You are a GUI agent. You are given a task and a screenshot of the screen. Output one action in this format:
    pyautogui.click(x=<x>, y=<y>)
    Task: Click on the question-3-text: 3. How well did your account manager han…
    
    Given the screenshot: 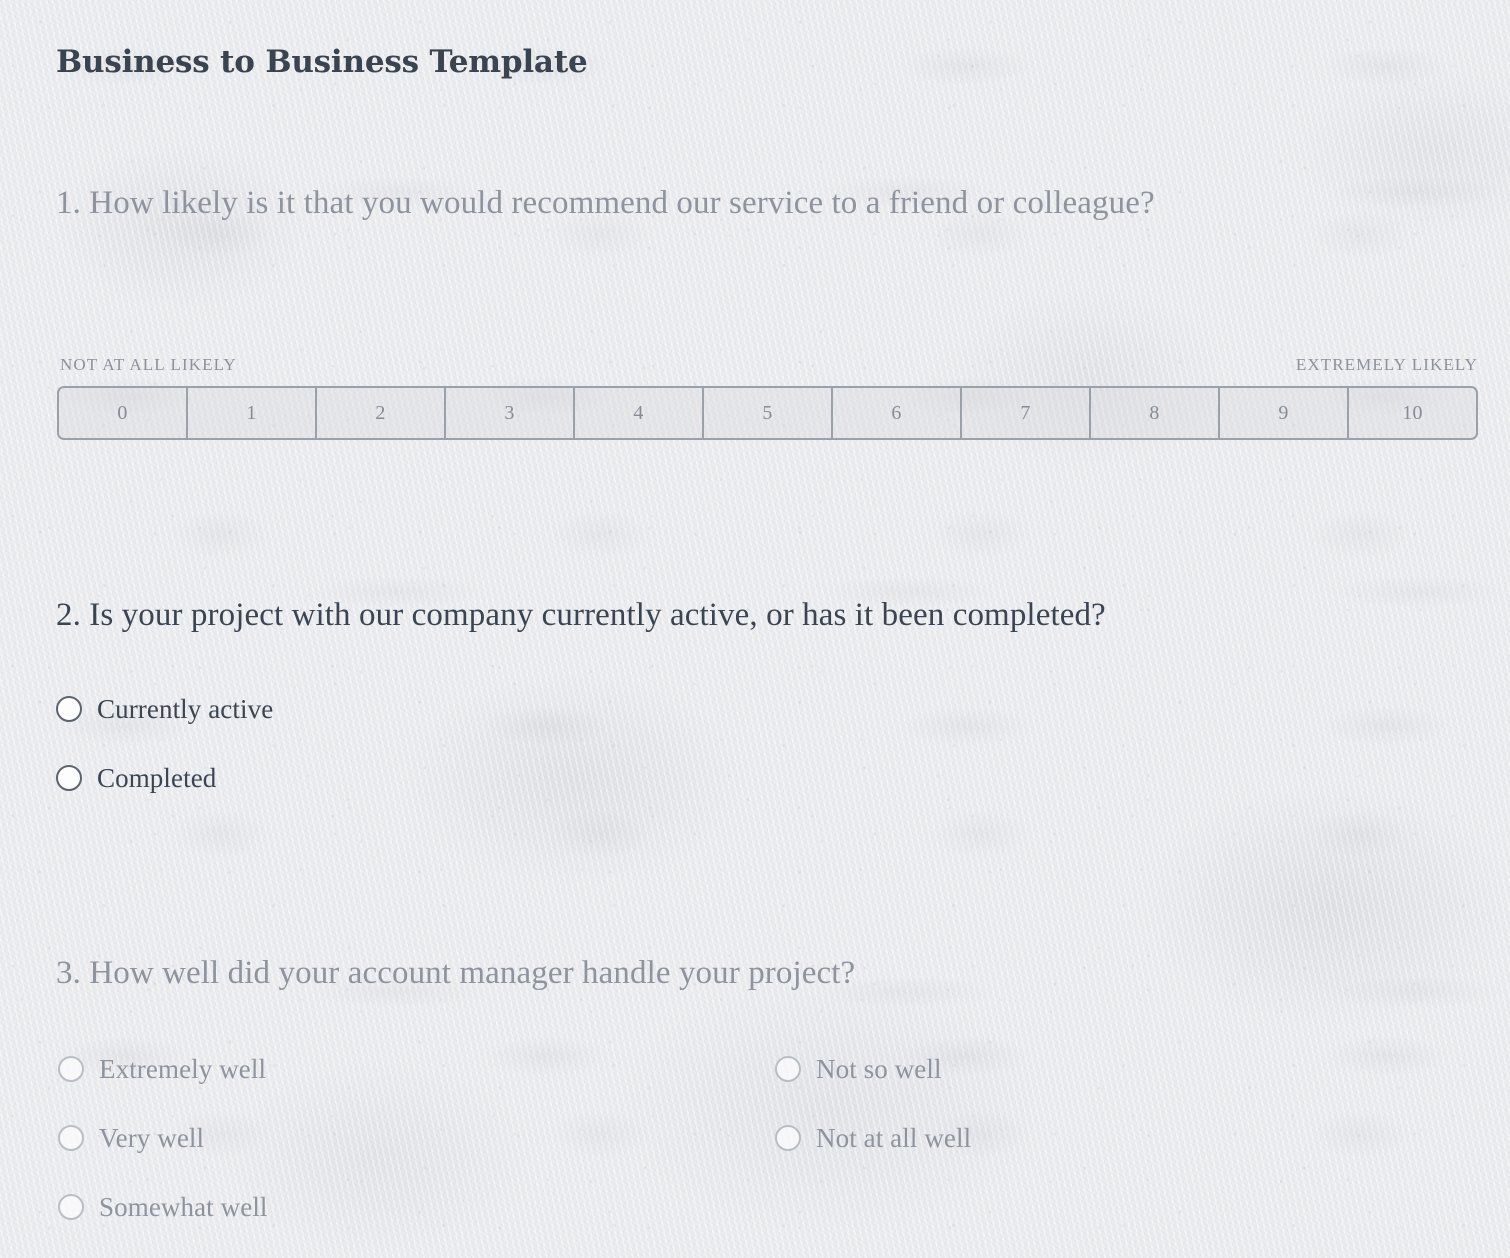 What is the action you would take?
    pyautogui.click(x=456, y=973)
    